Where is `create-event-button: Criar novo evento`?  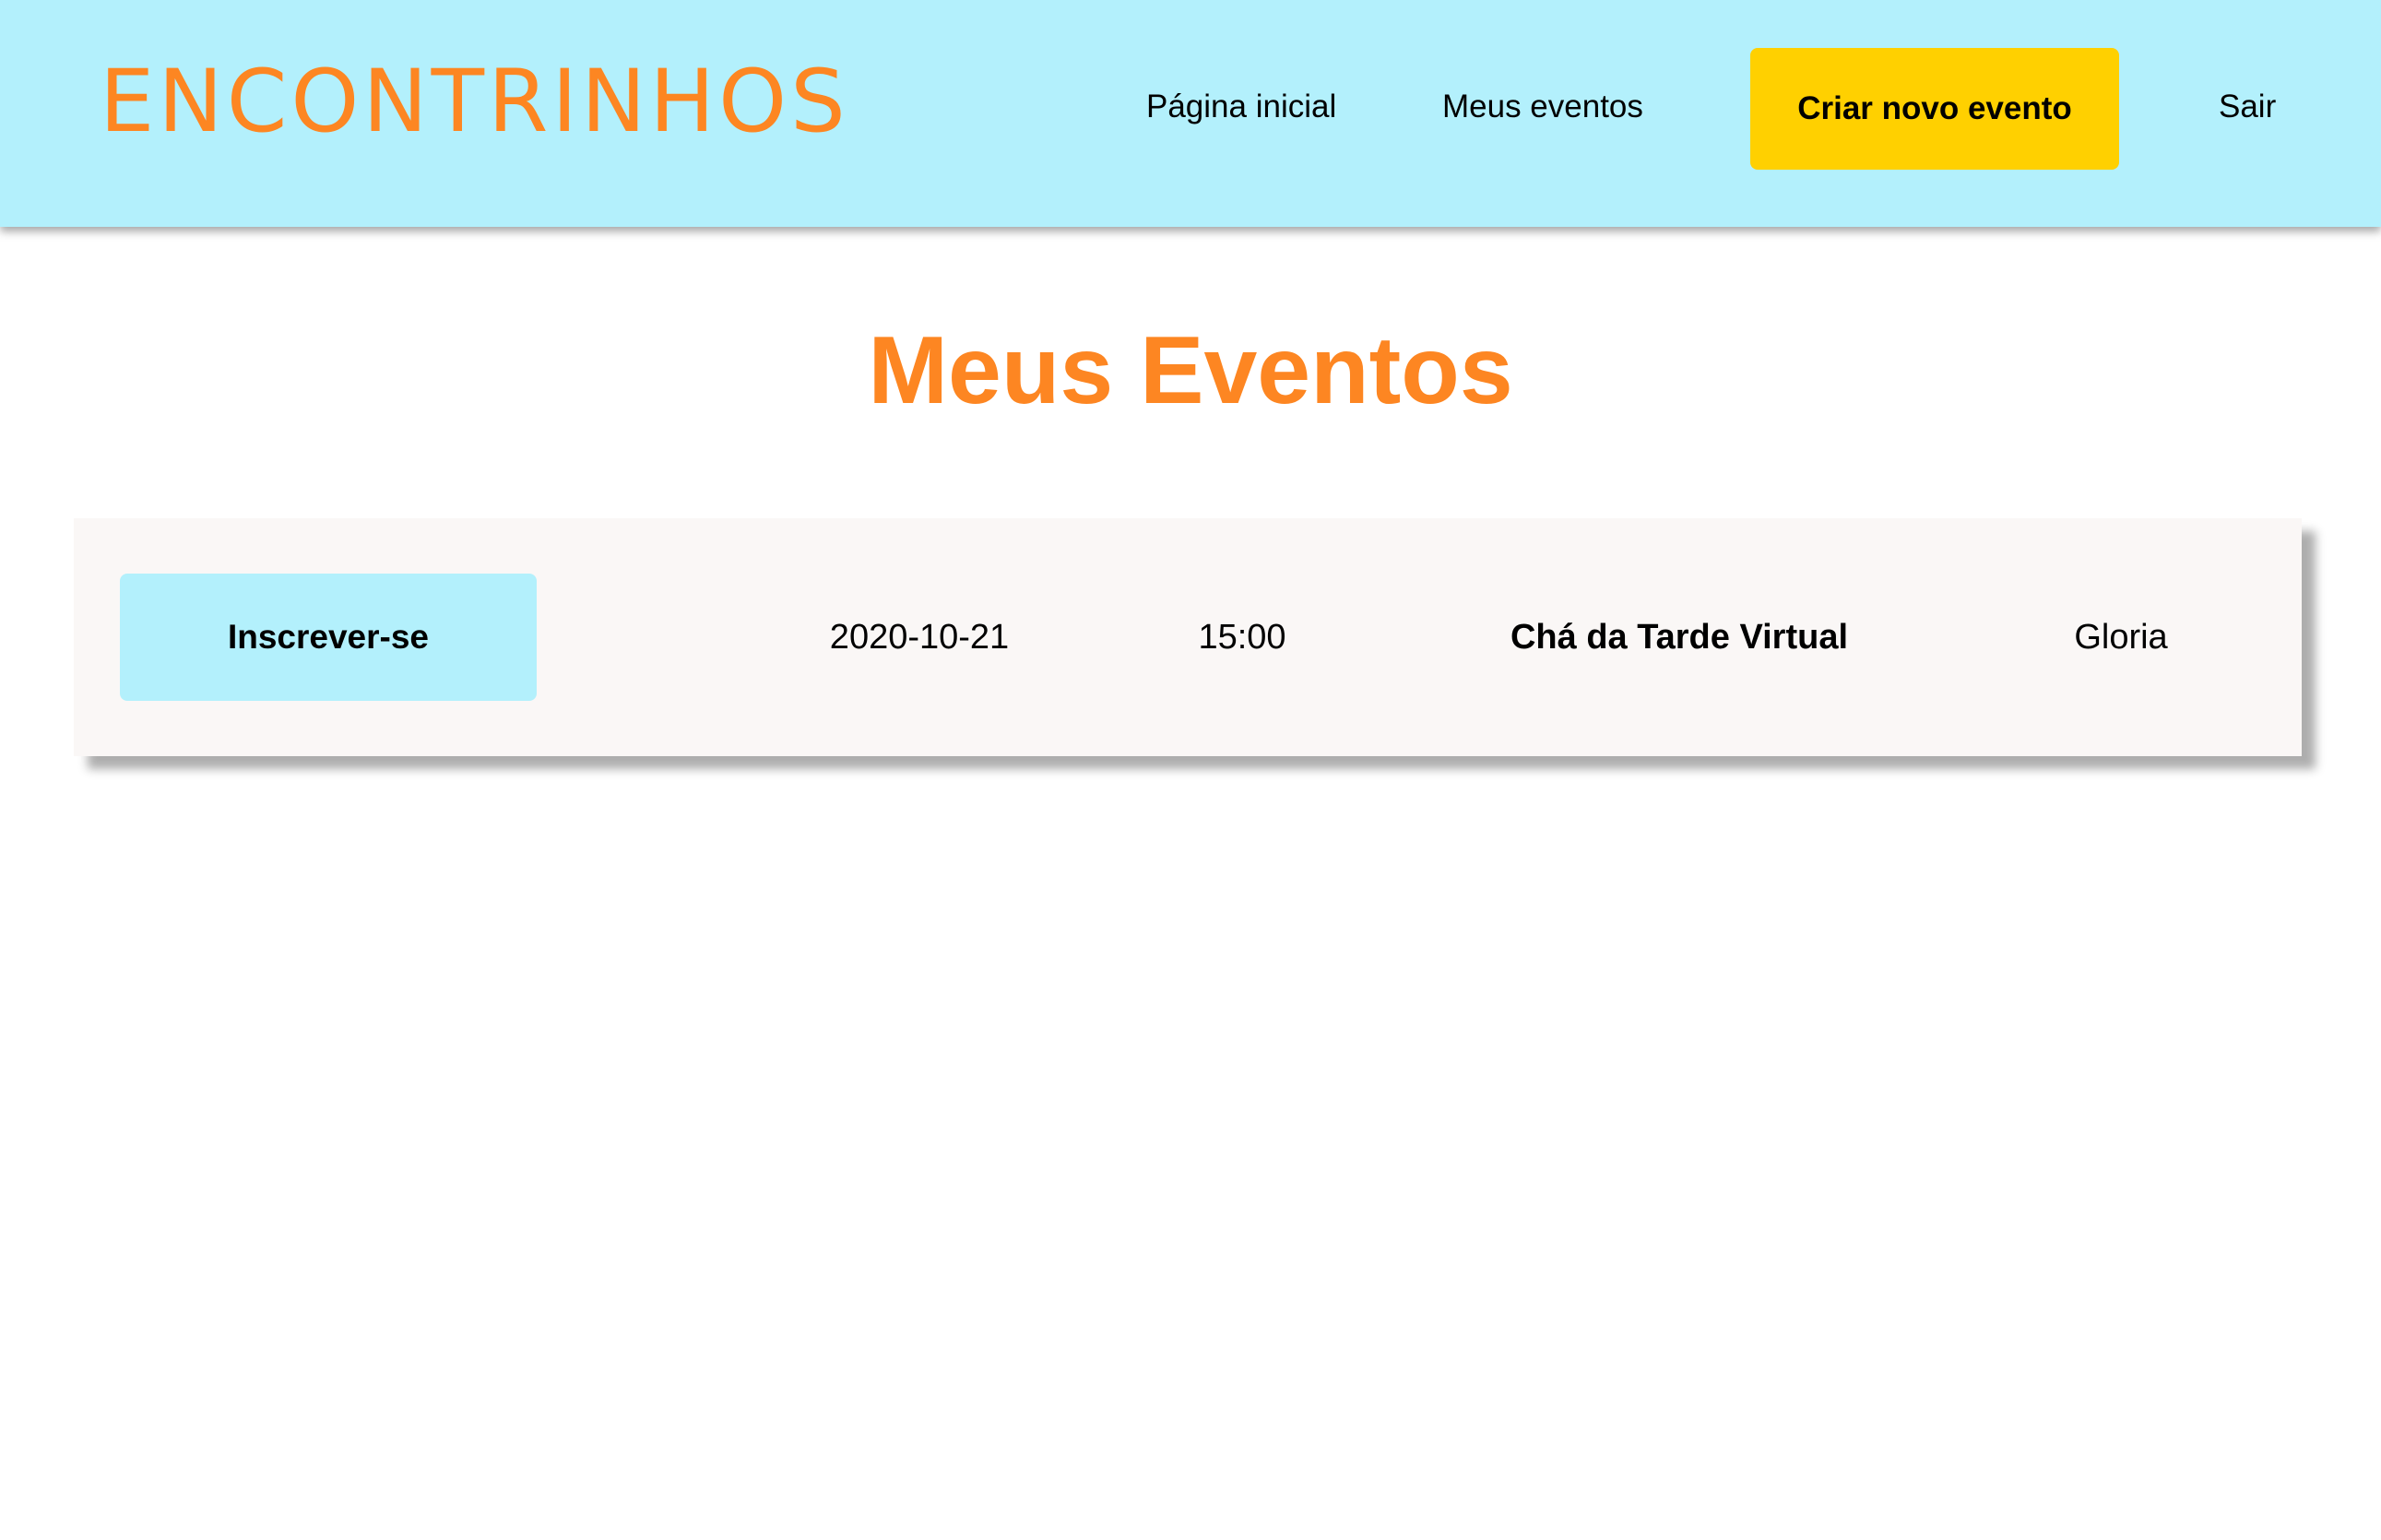
create-event-button: Criar novo evento is located at coordinates (1934, 109).